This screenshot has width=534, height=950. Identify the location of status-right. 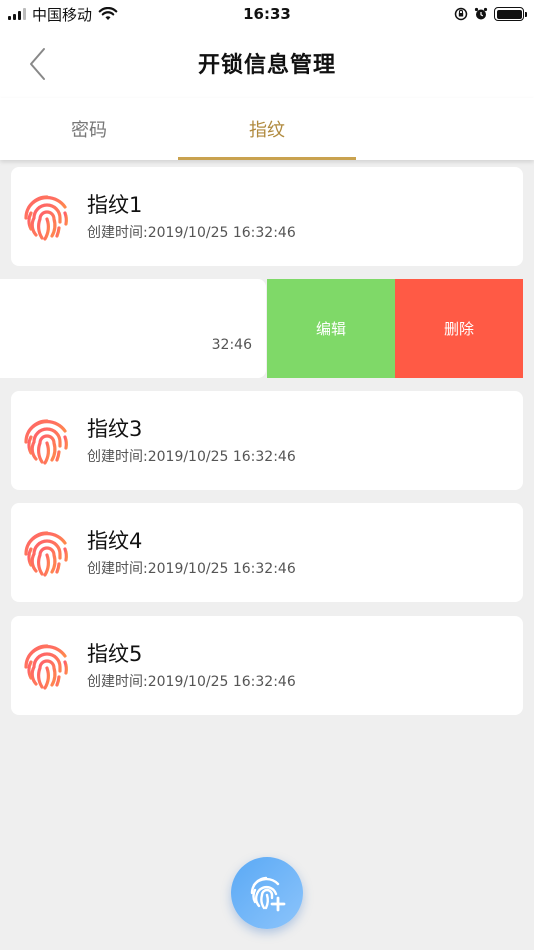
(490, 14).